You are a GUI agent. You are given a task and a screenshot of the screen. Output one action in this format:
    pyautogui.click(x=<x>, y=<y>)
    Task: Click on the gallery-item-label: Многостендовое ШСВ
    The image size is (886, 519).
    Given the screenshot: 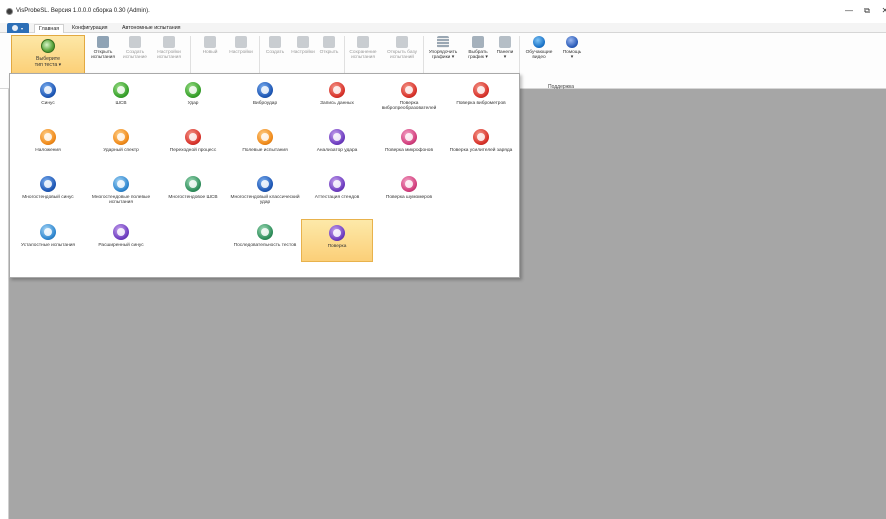 What is the action you would take?
    pyautogui.click(x=193, y=197)
    